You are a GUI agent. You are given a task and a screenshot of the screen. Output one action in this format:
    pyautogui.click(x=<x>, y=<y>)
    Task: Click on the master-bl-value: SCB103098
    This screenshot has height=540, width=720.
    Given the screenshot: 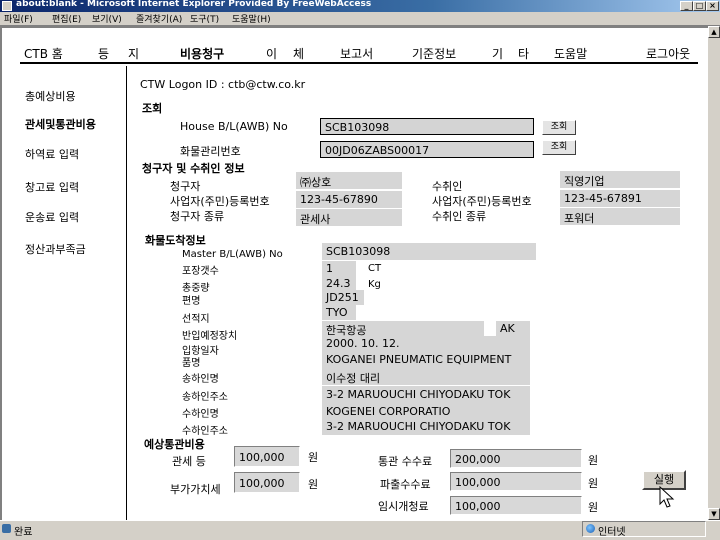 What is the action you would take?
    pyautogui.click(x=429, y=251)
    